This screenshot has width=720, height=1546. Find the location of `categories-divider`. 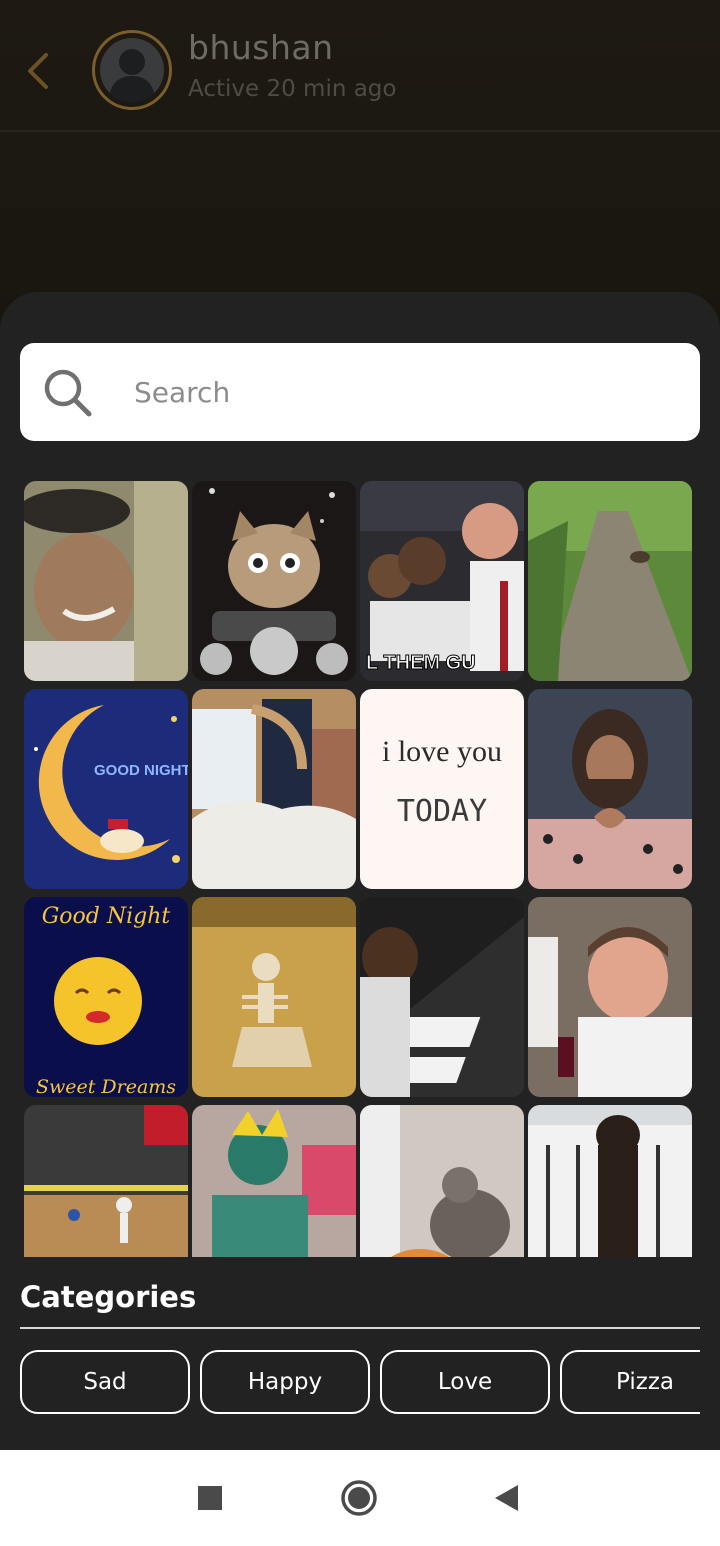

categories-divider is located at coordinates (360, 1328).